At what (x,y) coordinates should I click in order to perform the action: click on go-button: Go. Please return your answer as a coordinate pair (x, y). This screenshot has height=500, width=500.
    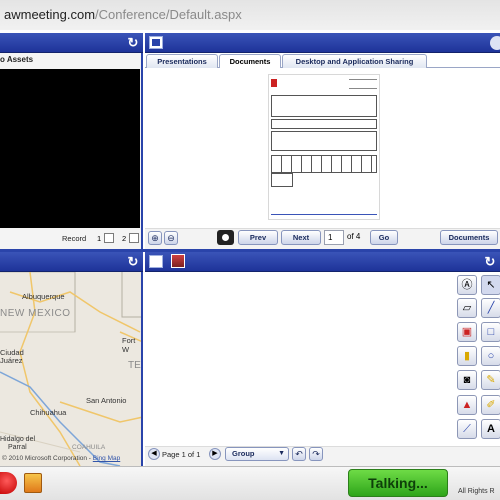
    Looking at the image, I should click on (384, 237).